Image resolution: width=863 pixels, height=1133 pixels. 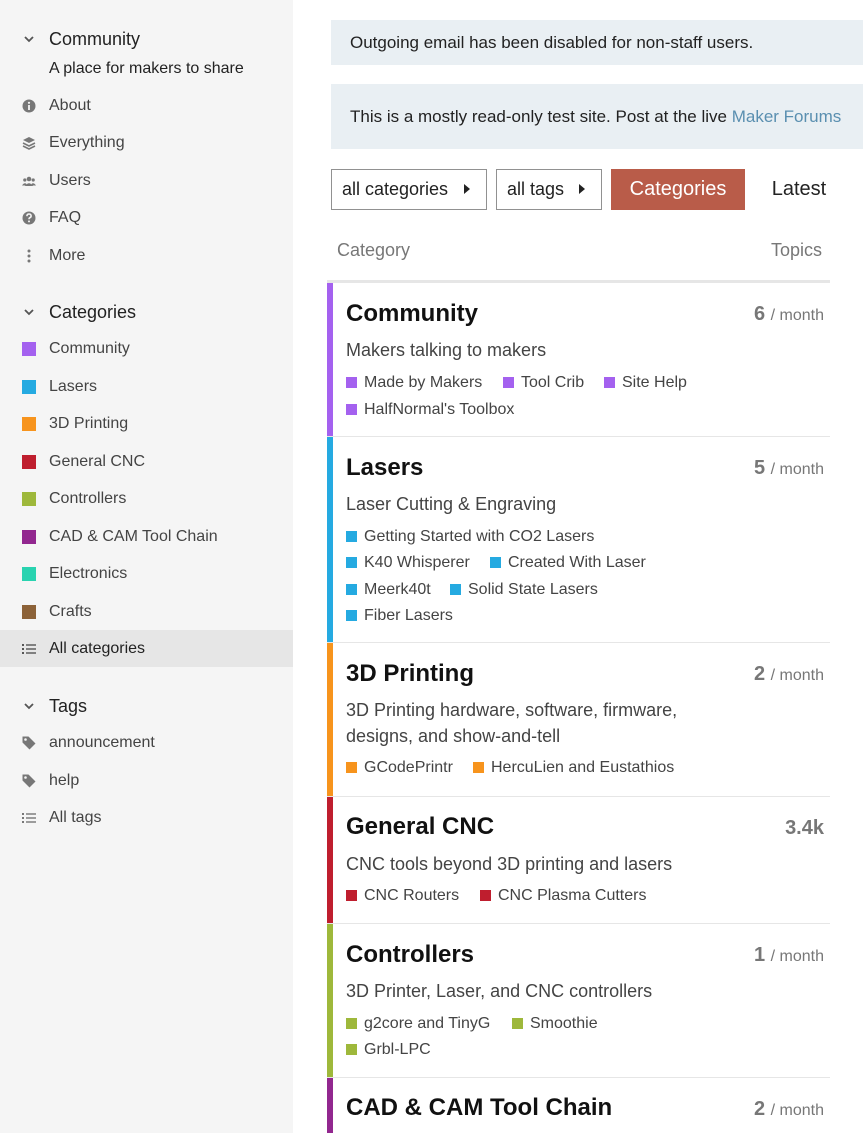 I want to click on nav-tab-latest: Latest, so click(x=799, y=189).